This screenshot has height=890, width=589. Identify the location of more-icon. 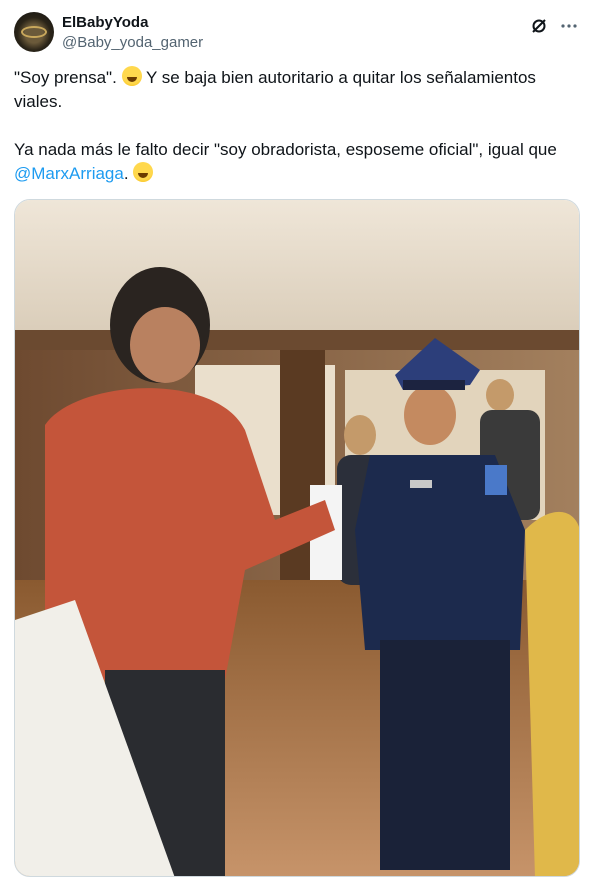
(569, 26).